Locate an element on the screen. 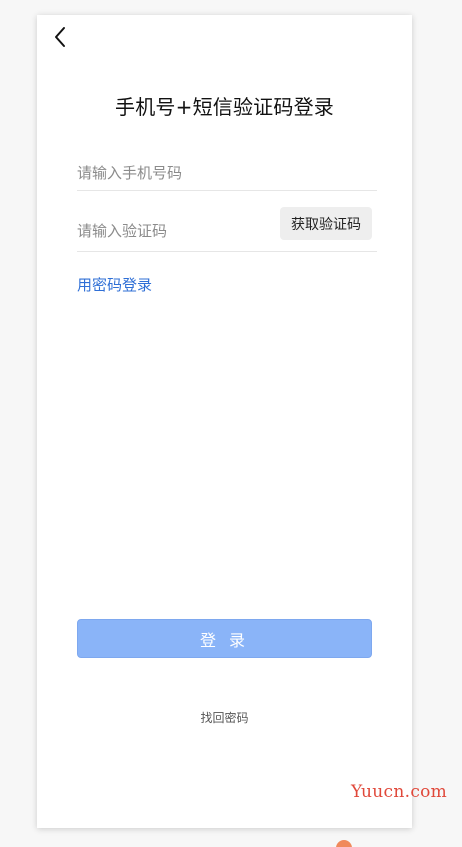 This screenshot has width=462, height=847. find-password-link: 找回密码 is located at coordinates (224, 717).